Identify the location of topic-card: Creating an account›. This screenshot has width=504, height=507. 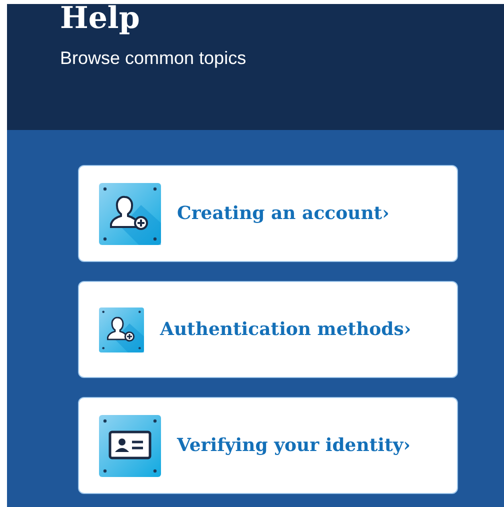
(268, 213).